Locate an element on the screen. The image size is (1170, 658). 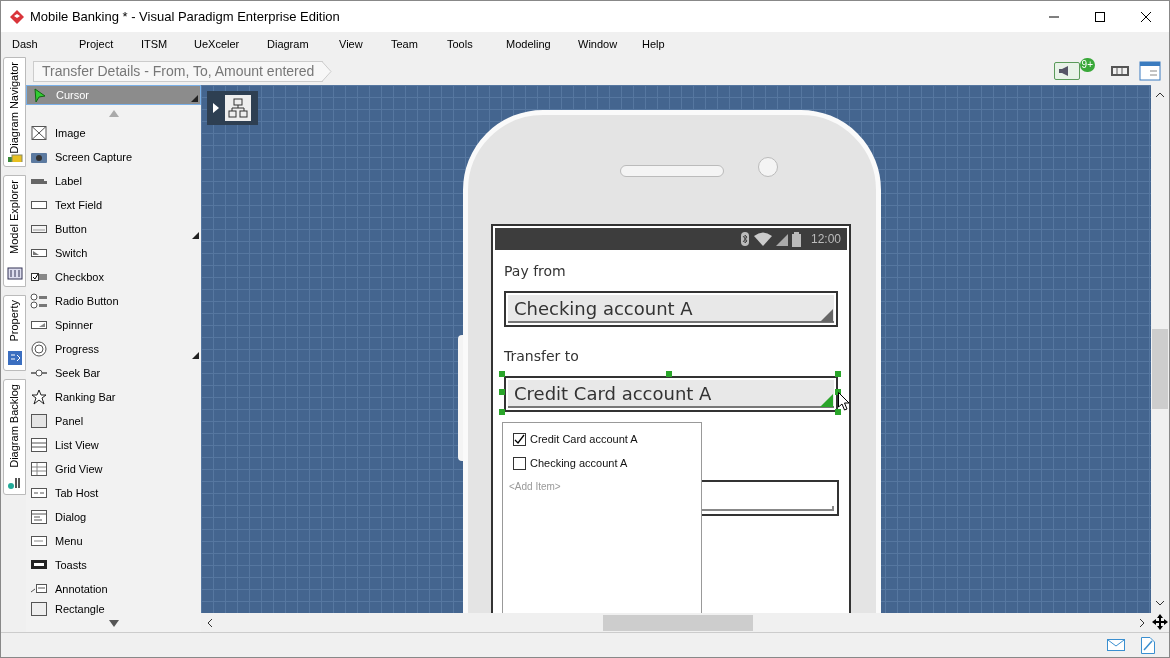
menubar-entry: Project is located at coordinates (107, 44).